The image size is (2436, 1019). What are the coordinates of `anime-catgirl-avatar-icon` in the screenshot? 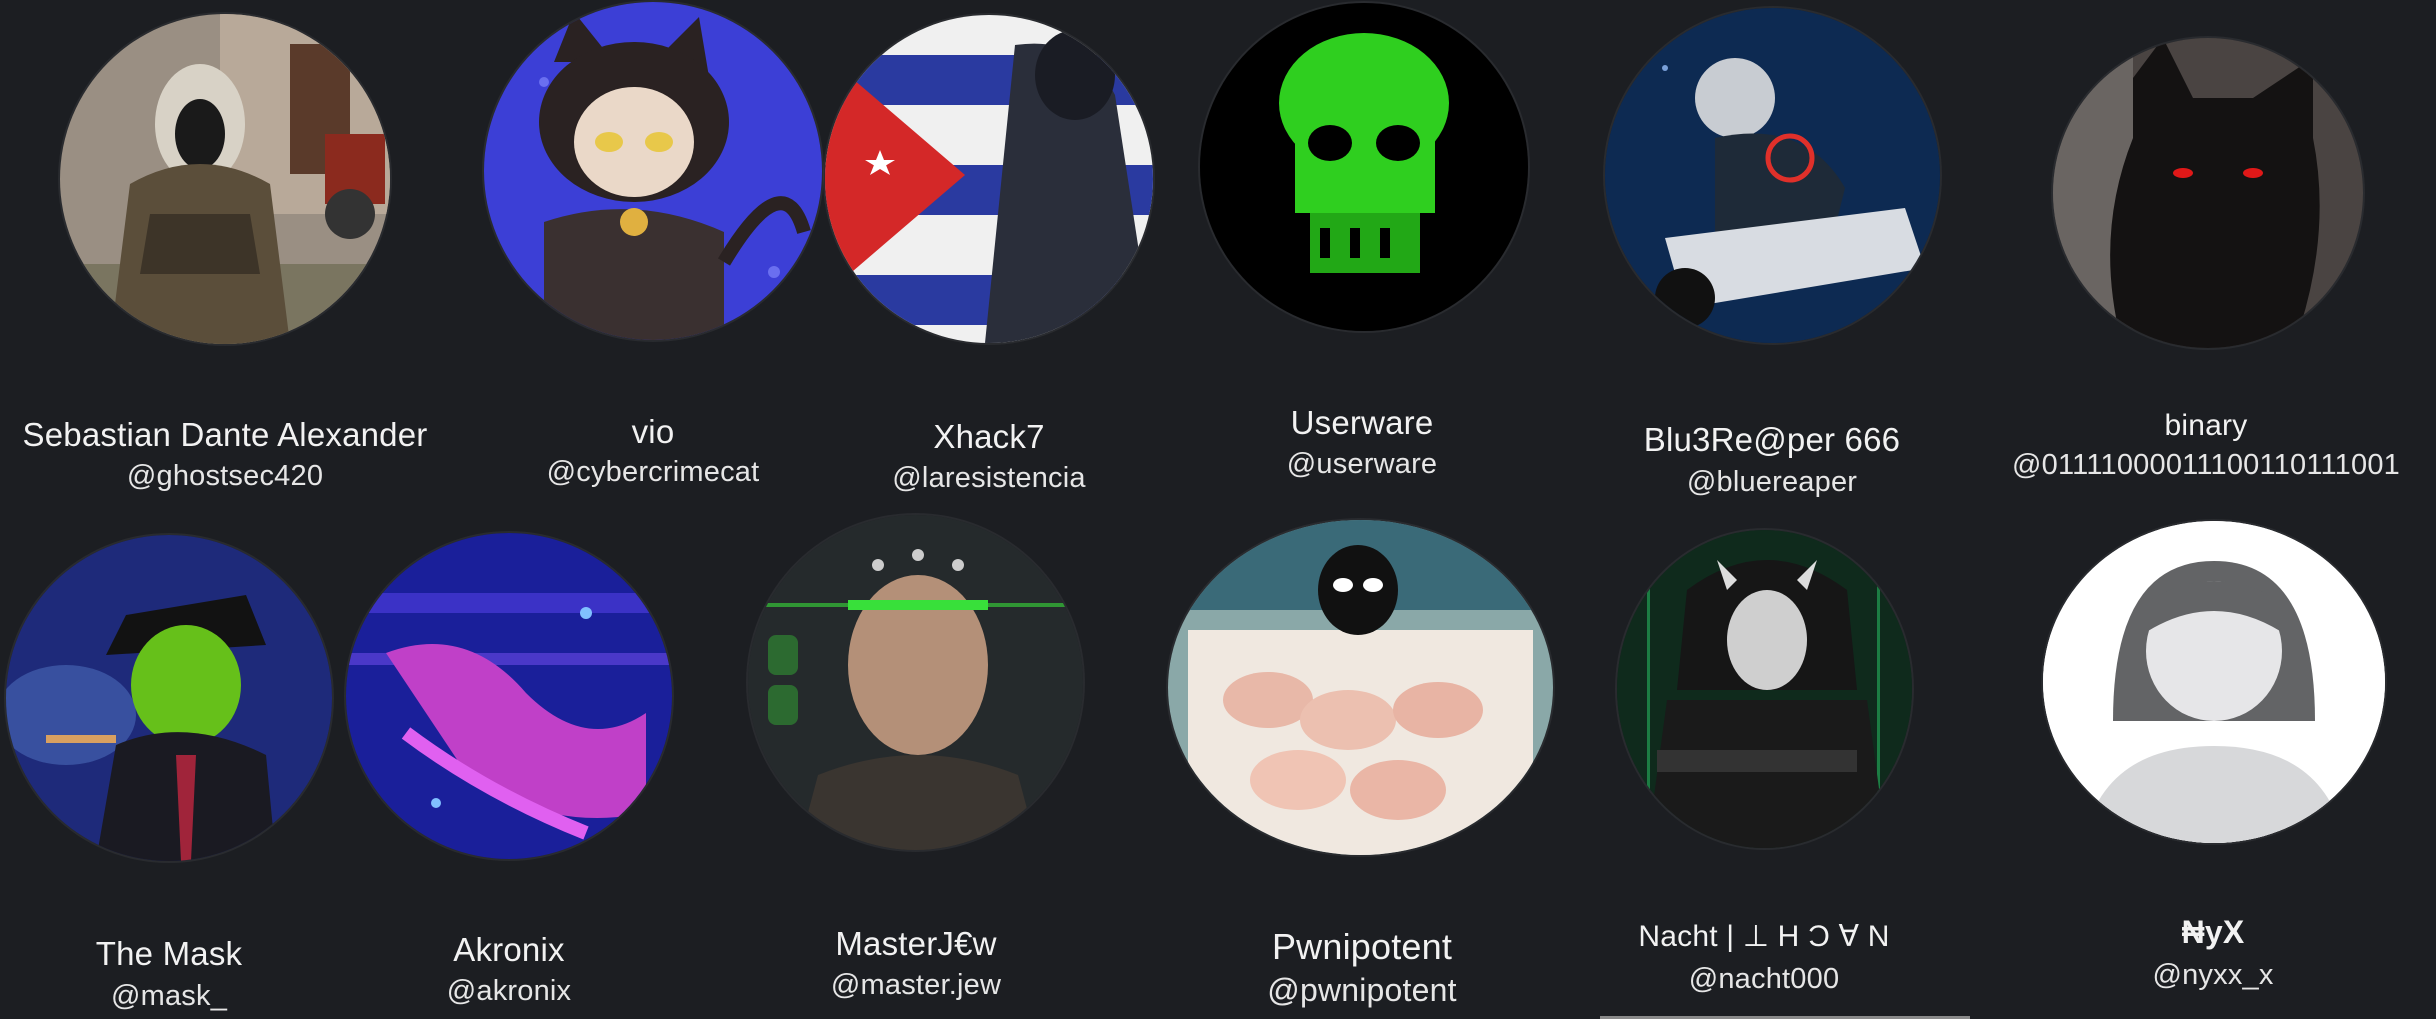 It's located at (653, 171).